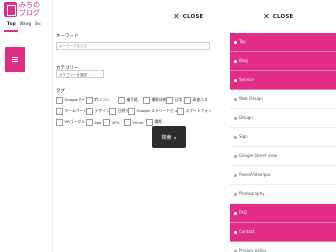 Image resolution: width=336 pixels, height=252 pixels. Describe the element at coordinates (119, 111) in the screenshot. I see `tag-checkbox: 日帰り` at that location.